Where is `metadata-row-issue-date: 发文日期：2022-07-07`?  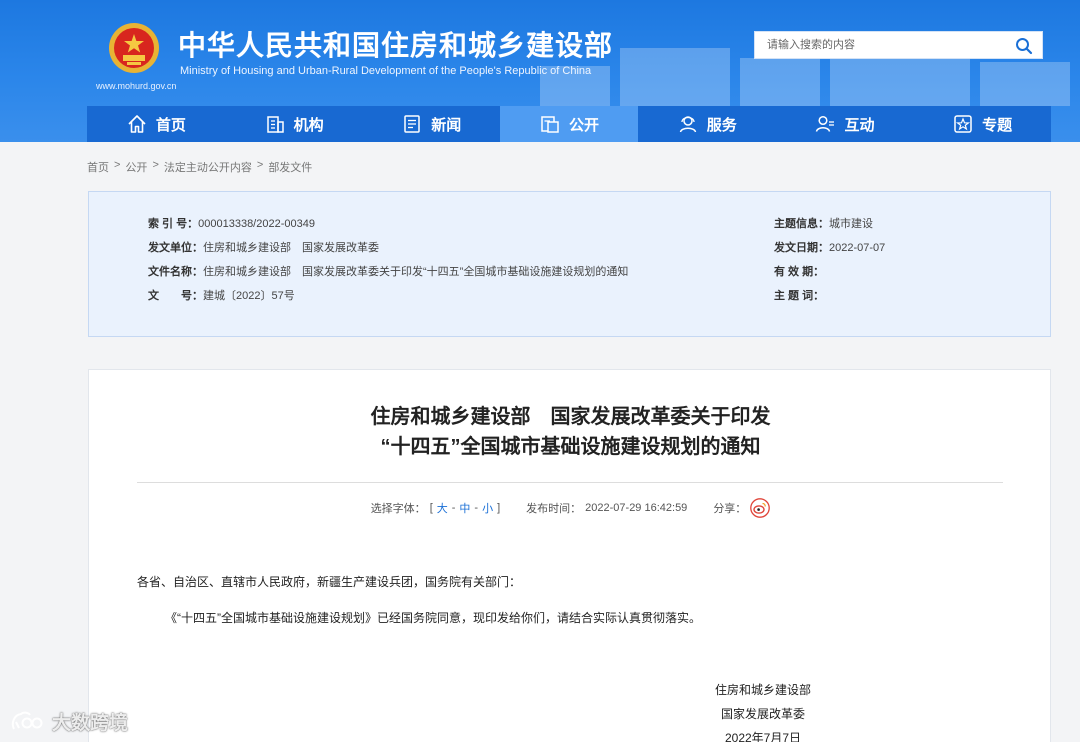
metadata-row-issue-date: 发文日期：2022-07-07 is located at coordinates (829, 251).